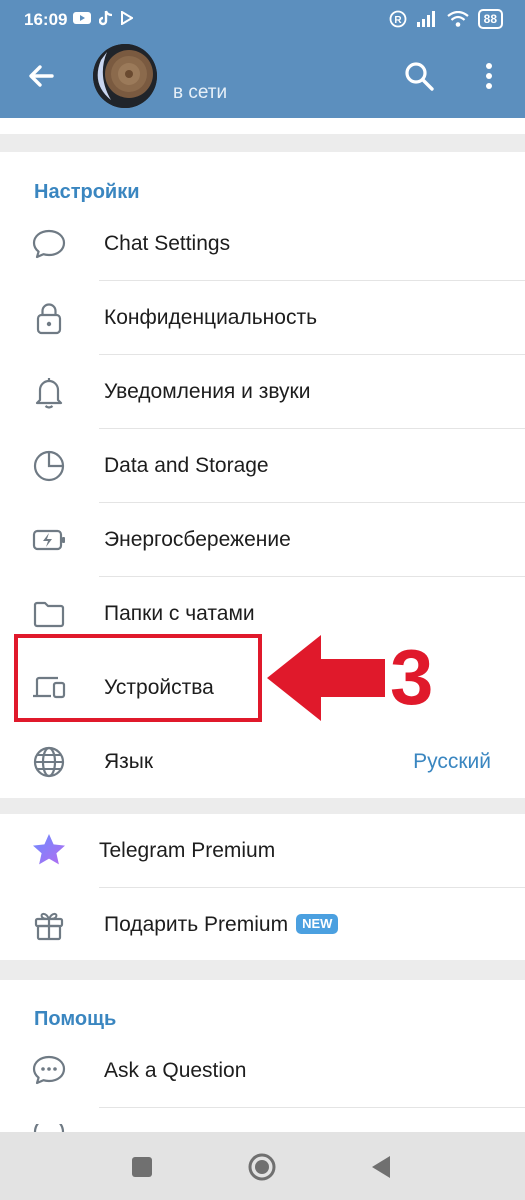 This screenshot has height=1200, width=525. I want to click on chat-bubble-icon, so click(49, 244).